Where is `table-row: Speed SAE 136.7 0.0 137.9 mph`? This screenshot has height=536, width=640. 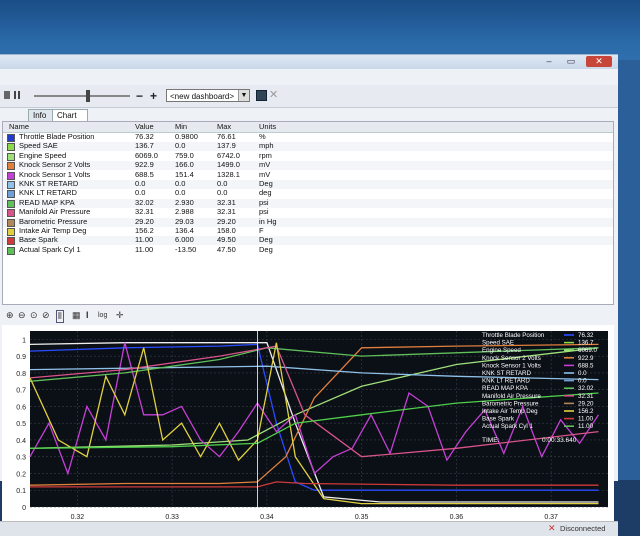 table-row: Speed SAE 136.7 0.0 137.9 mph is located at coordinates (308, 146).